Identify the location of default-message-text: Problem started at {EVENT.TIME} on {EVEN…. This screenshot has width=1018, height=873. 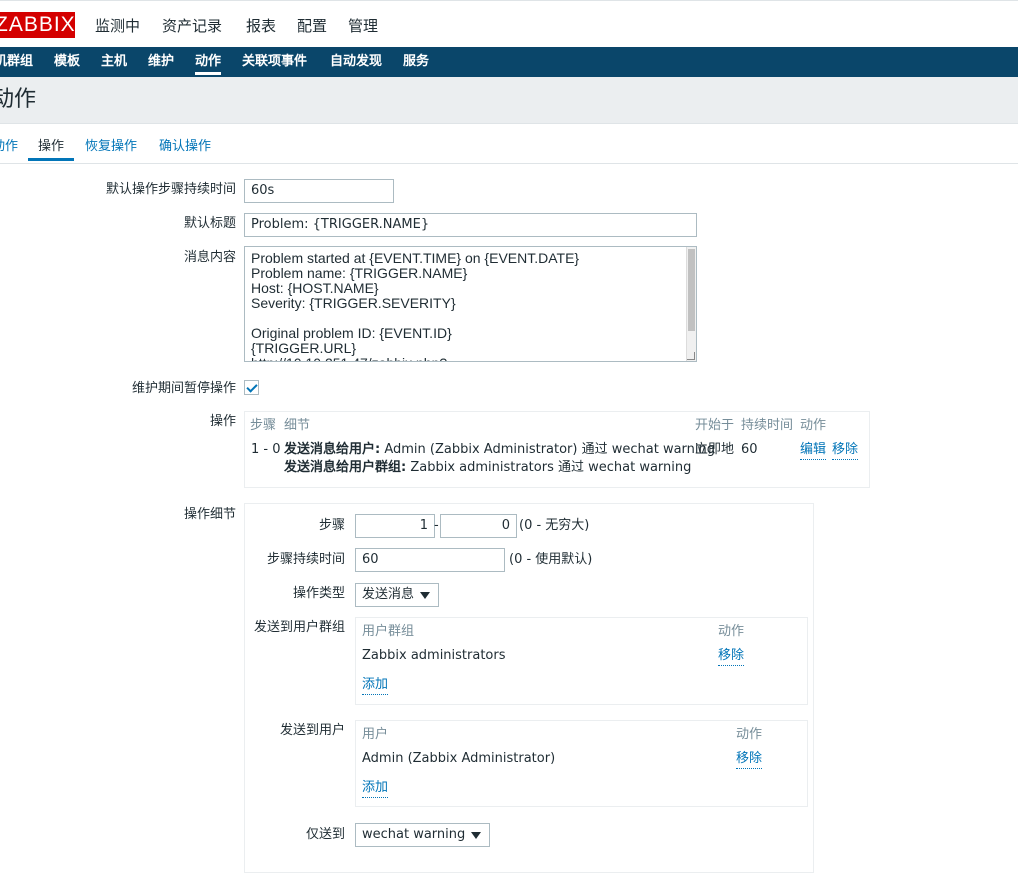
(415, 306).